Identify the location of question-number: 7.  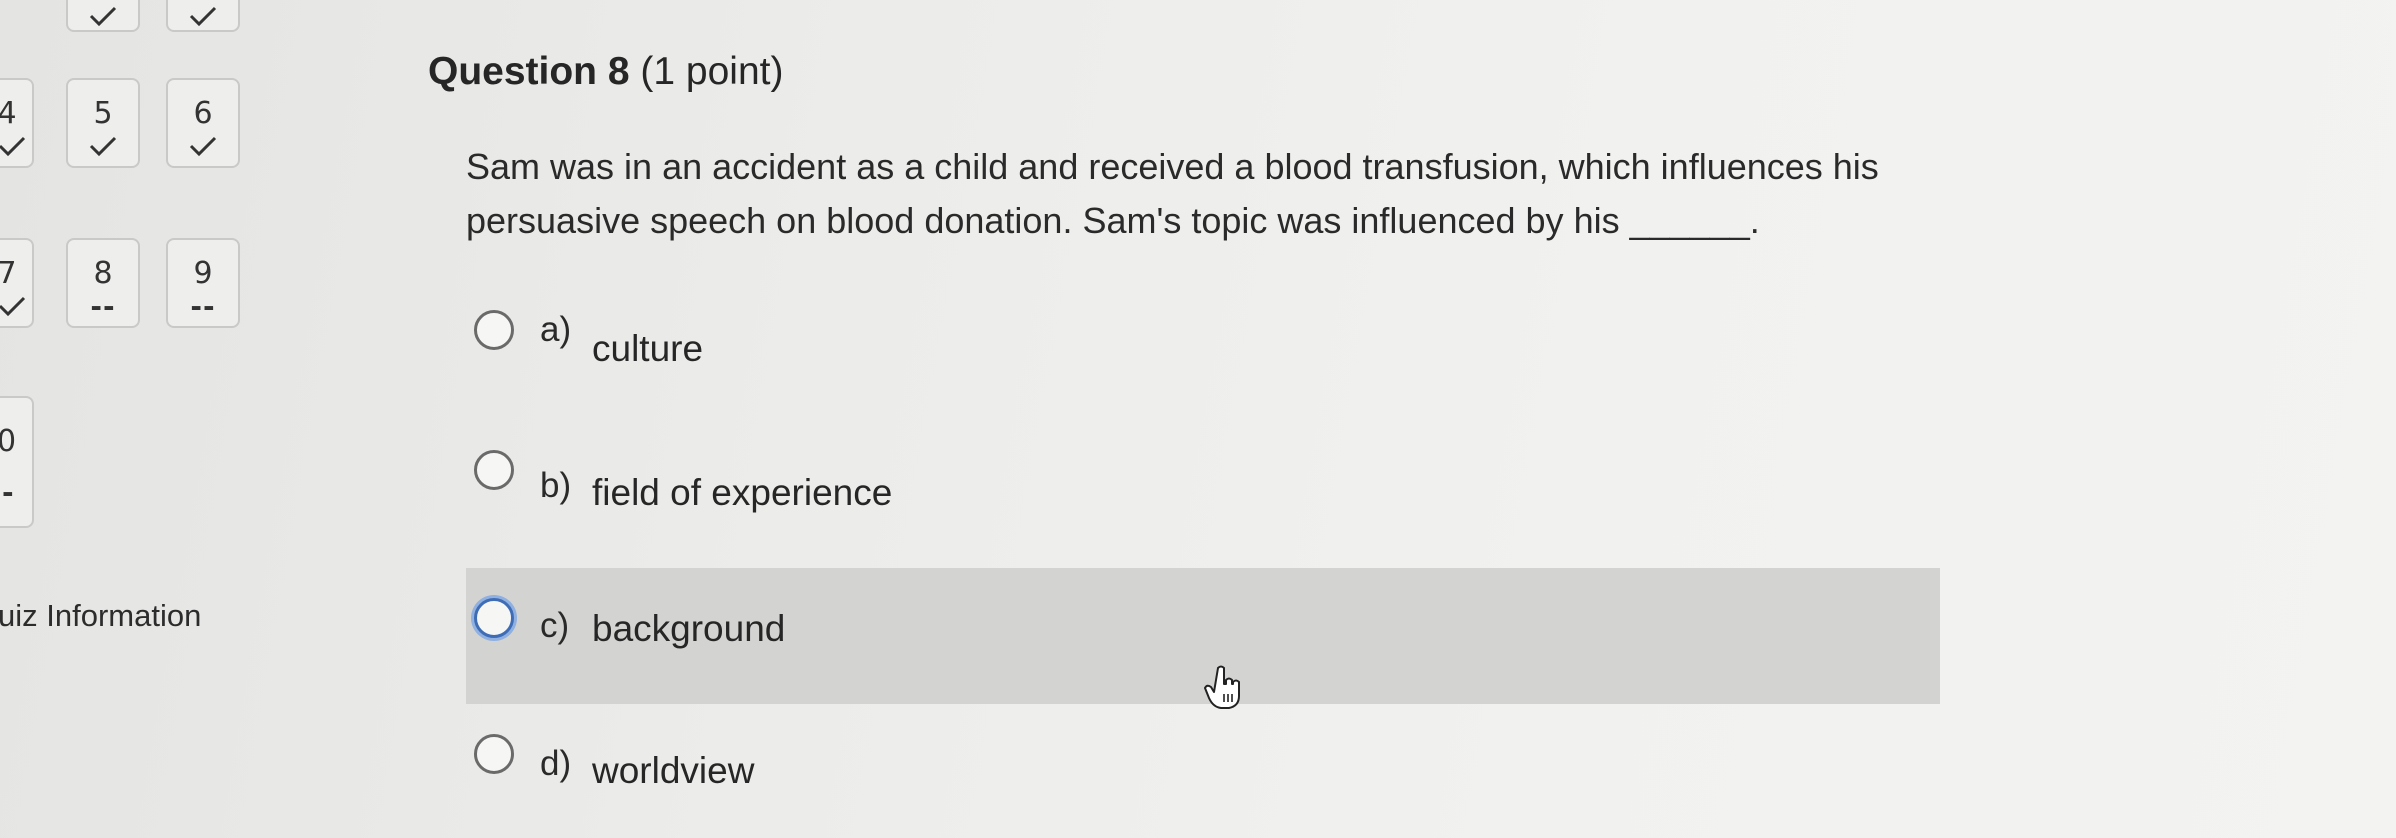
(8, 273).